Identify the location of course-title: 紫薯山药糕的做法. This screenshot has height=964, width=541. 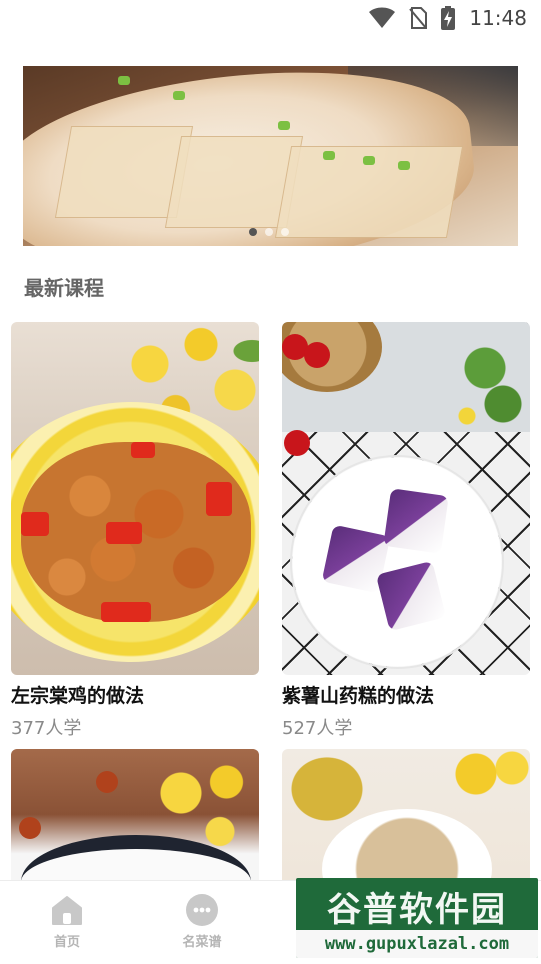
(406, 694).